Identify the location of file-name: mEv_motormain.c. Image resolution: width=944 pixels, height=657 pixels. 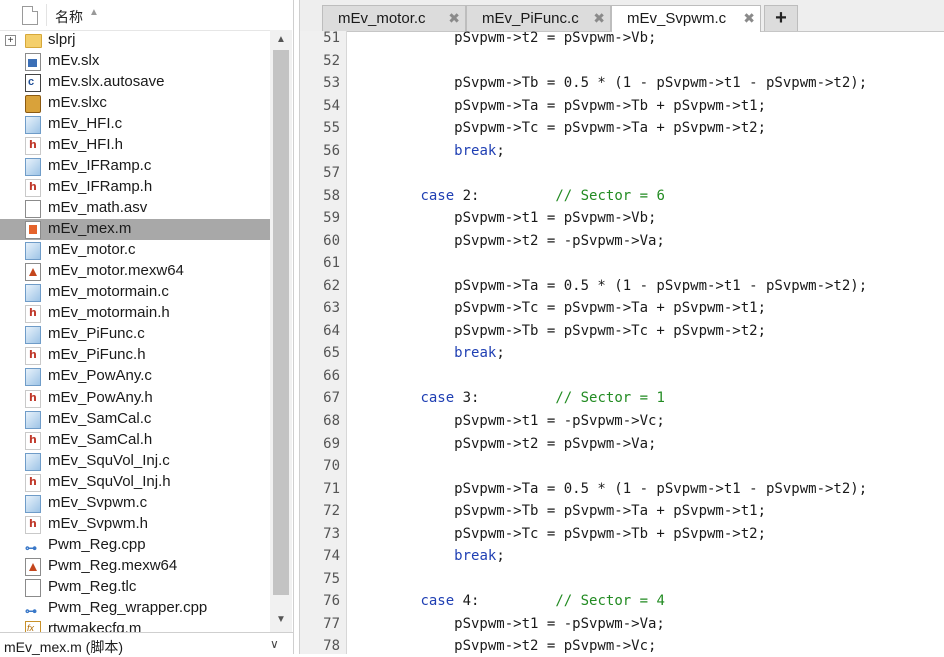
(108, 292).